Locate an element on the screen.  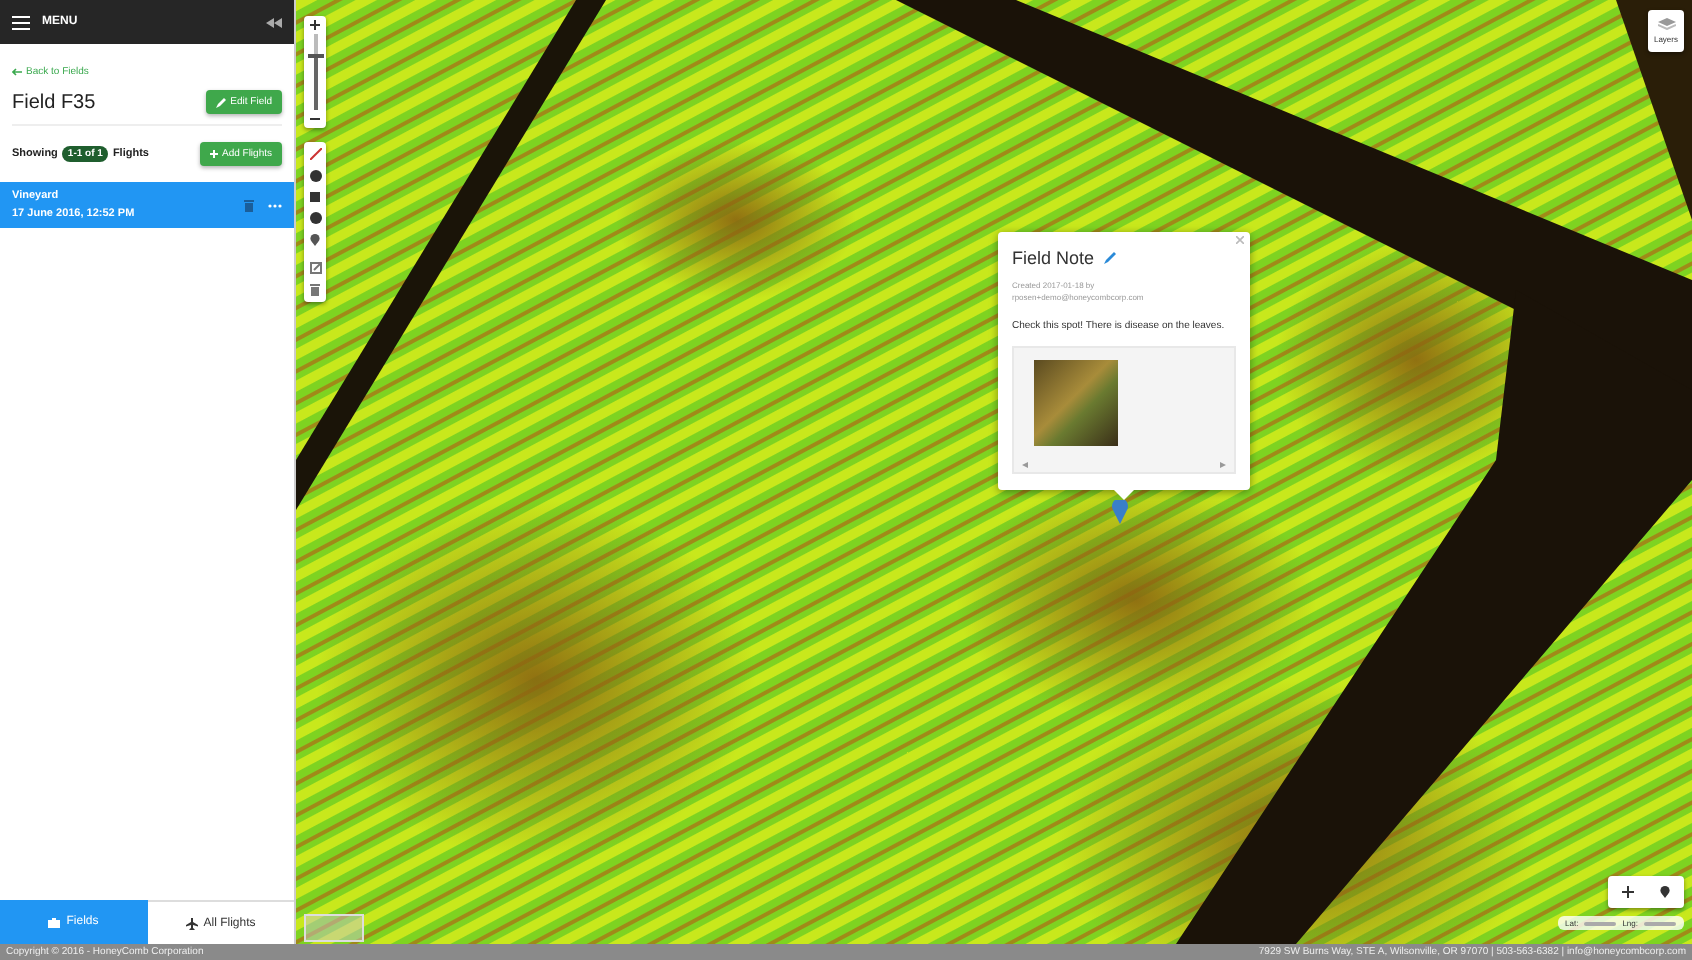
scale-bar is located at coordinates (334, 928).